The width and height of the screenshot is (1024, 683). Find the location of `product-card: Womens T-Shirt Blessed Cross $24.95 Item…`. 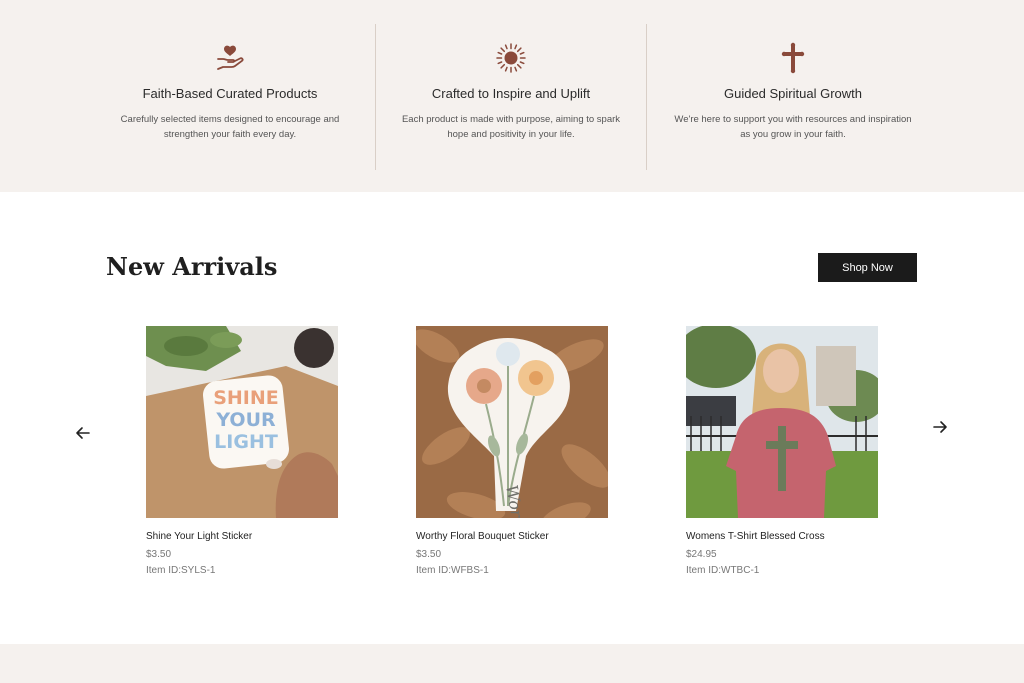

product-card: Womens T-Shirt Blessed Cross $24.95 Item… is located at coordinates (782, 451).